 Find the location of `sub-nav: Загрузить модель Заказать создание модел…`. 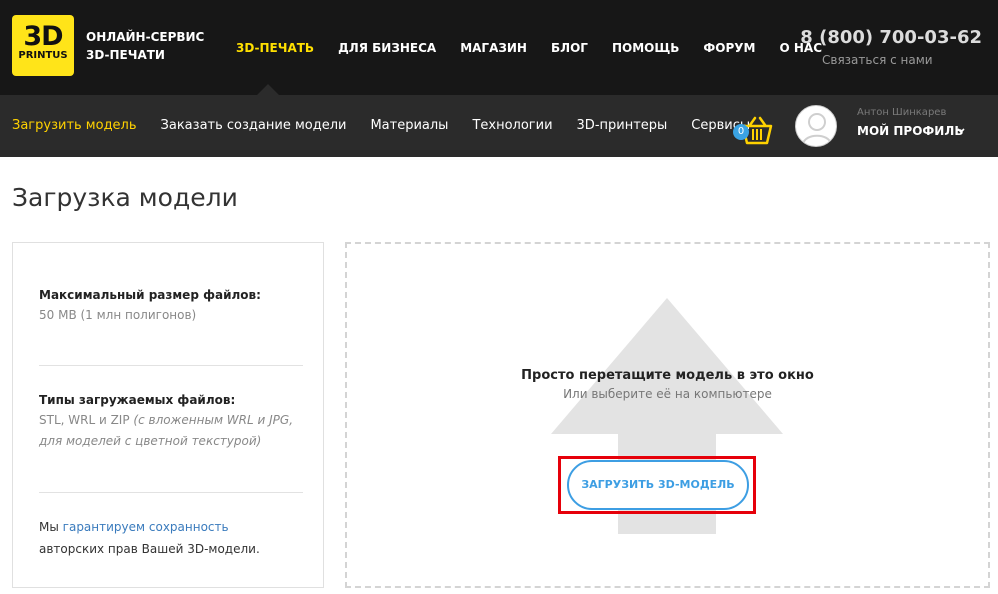

sub-nav: Загрузить модель Заказать создание модел… is located at coordinates (393, 125).